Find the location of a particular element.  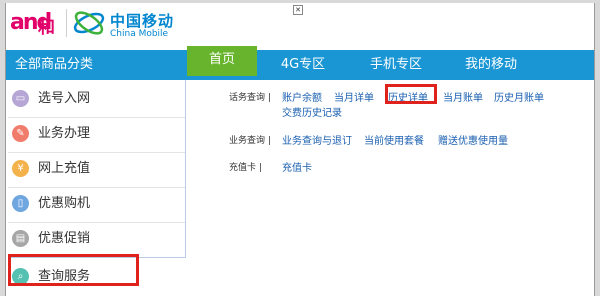

tab-phones: 手机专区 is located at coordinates (396, 65).